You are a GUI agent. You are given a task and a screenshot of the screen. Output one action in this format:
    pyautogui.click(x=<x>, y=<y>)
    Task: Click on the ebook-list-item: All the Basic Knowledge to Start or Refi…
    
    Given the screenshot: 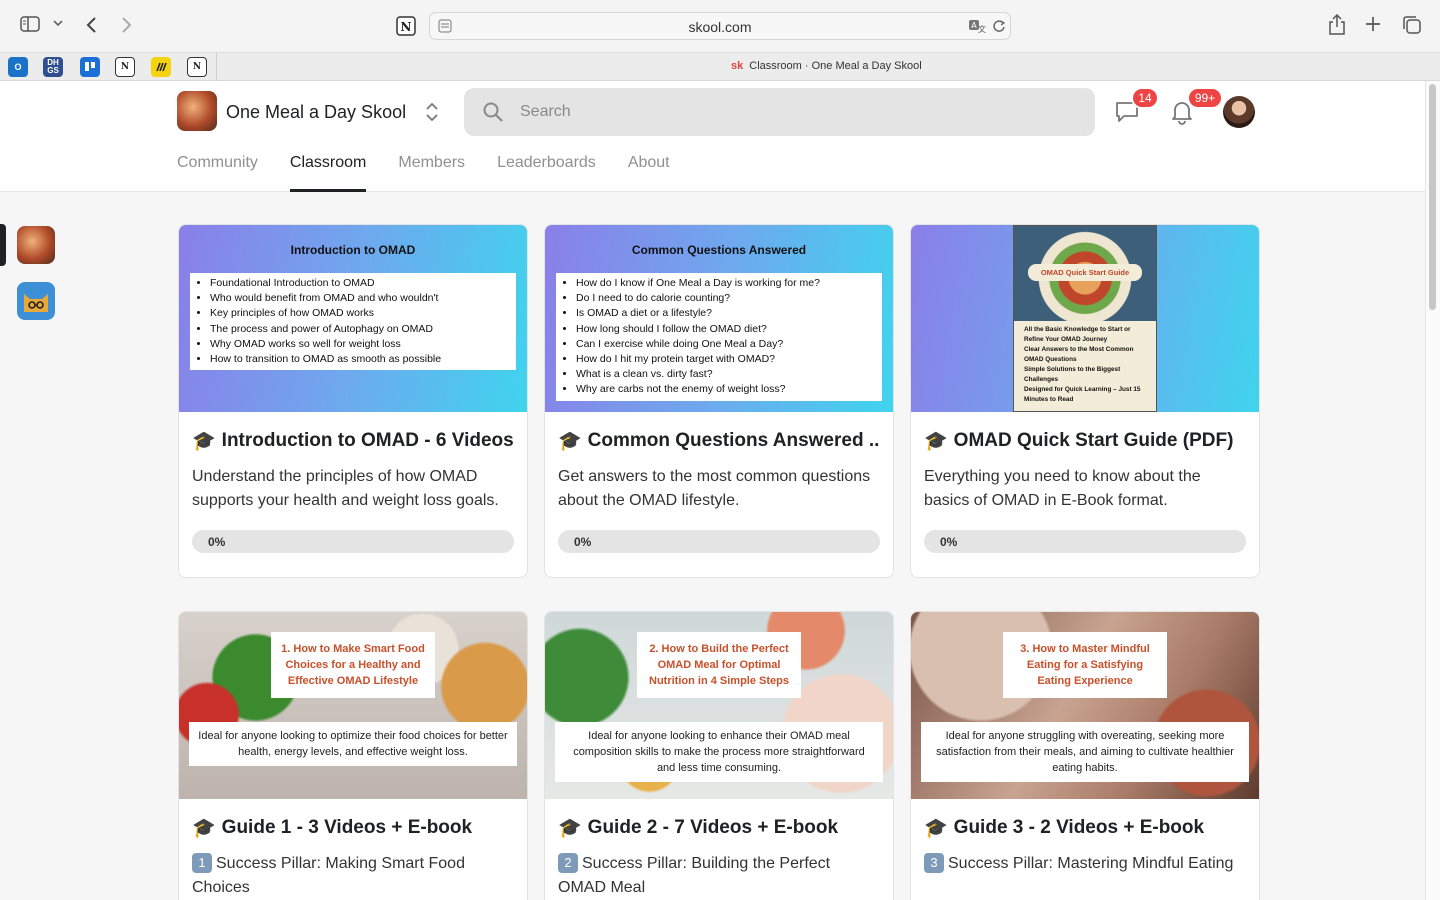 What is the action you would take?
    pyautogui.click(x=1077, y=334)
    